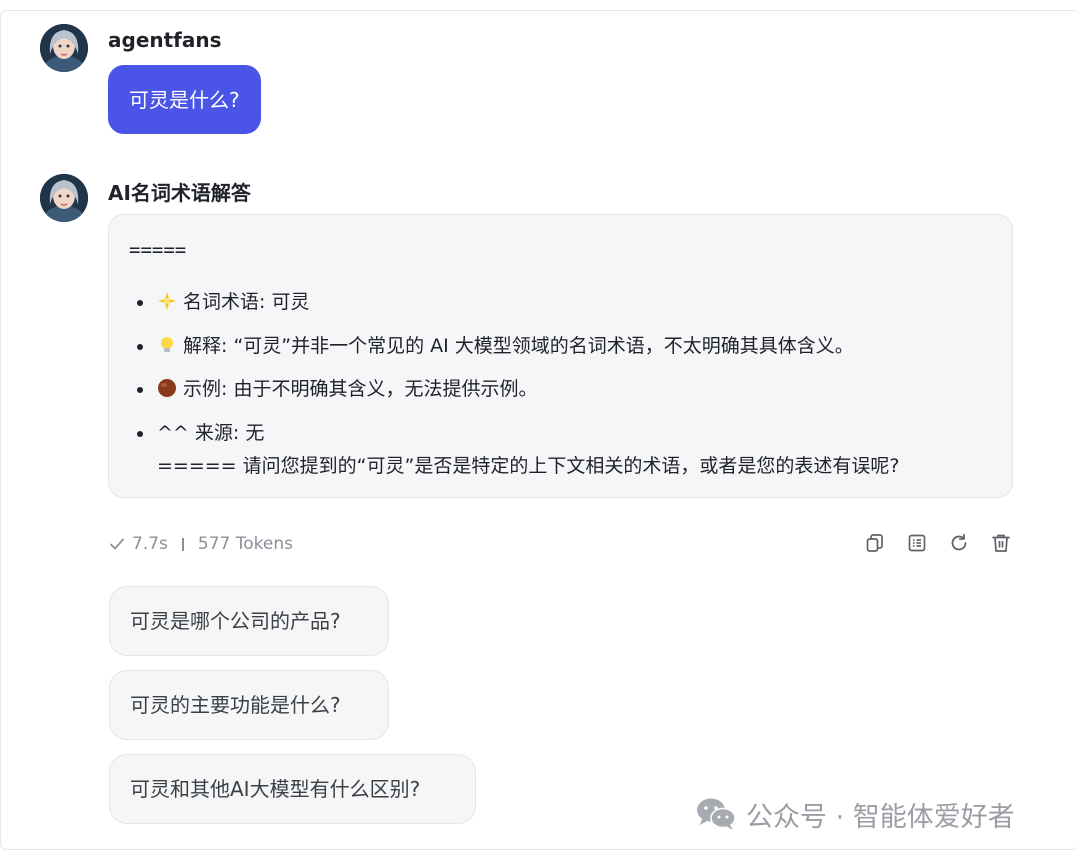  Describe the element at coordinates (179, 193) in the screenshot. I see `assistant-name: AI名词术语解答` at that location.